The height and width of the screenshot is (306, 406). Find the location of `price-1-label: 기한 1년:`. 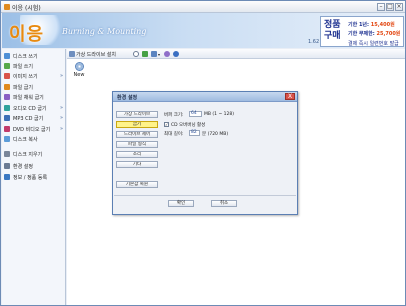

price-1-label: 기한 1년: is located at coordinates (359, 25).